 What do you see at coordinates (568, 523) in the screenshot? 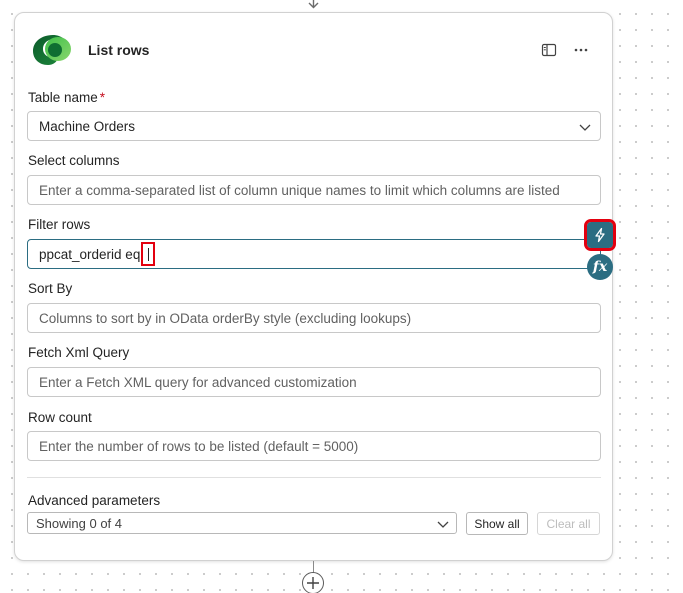
I see `clear-all-button: Clear all` at bounding box center [568, 523].